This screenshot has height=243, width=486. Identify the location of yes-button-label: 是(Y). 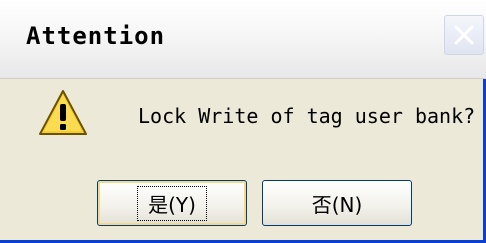
(172, 203).